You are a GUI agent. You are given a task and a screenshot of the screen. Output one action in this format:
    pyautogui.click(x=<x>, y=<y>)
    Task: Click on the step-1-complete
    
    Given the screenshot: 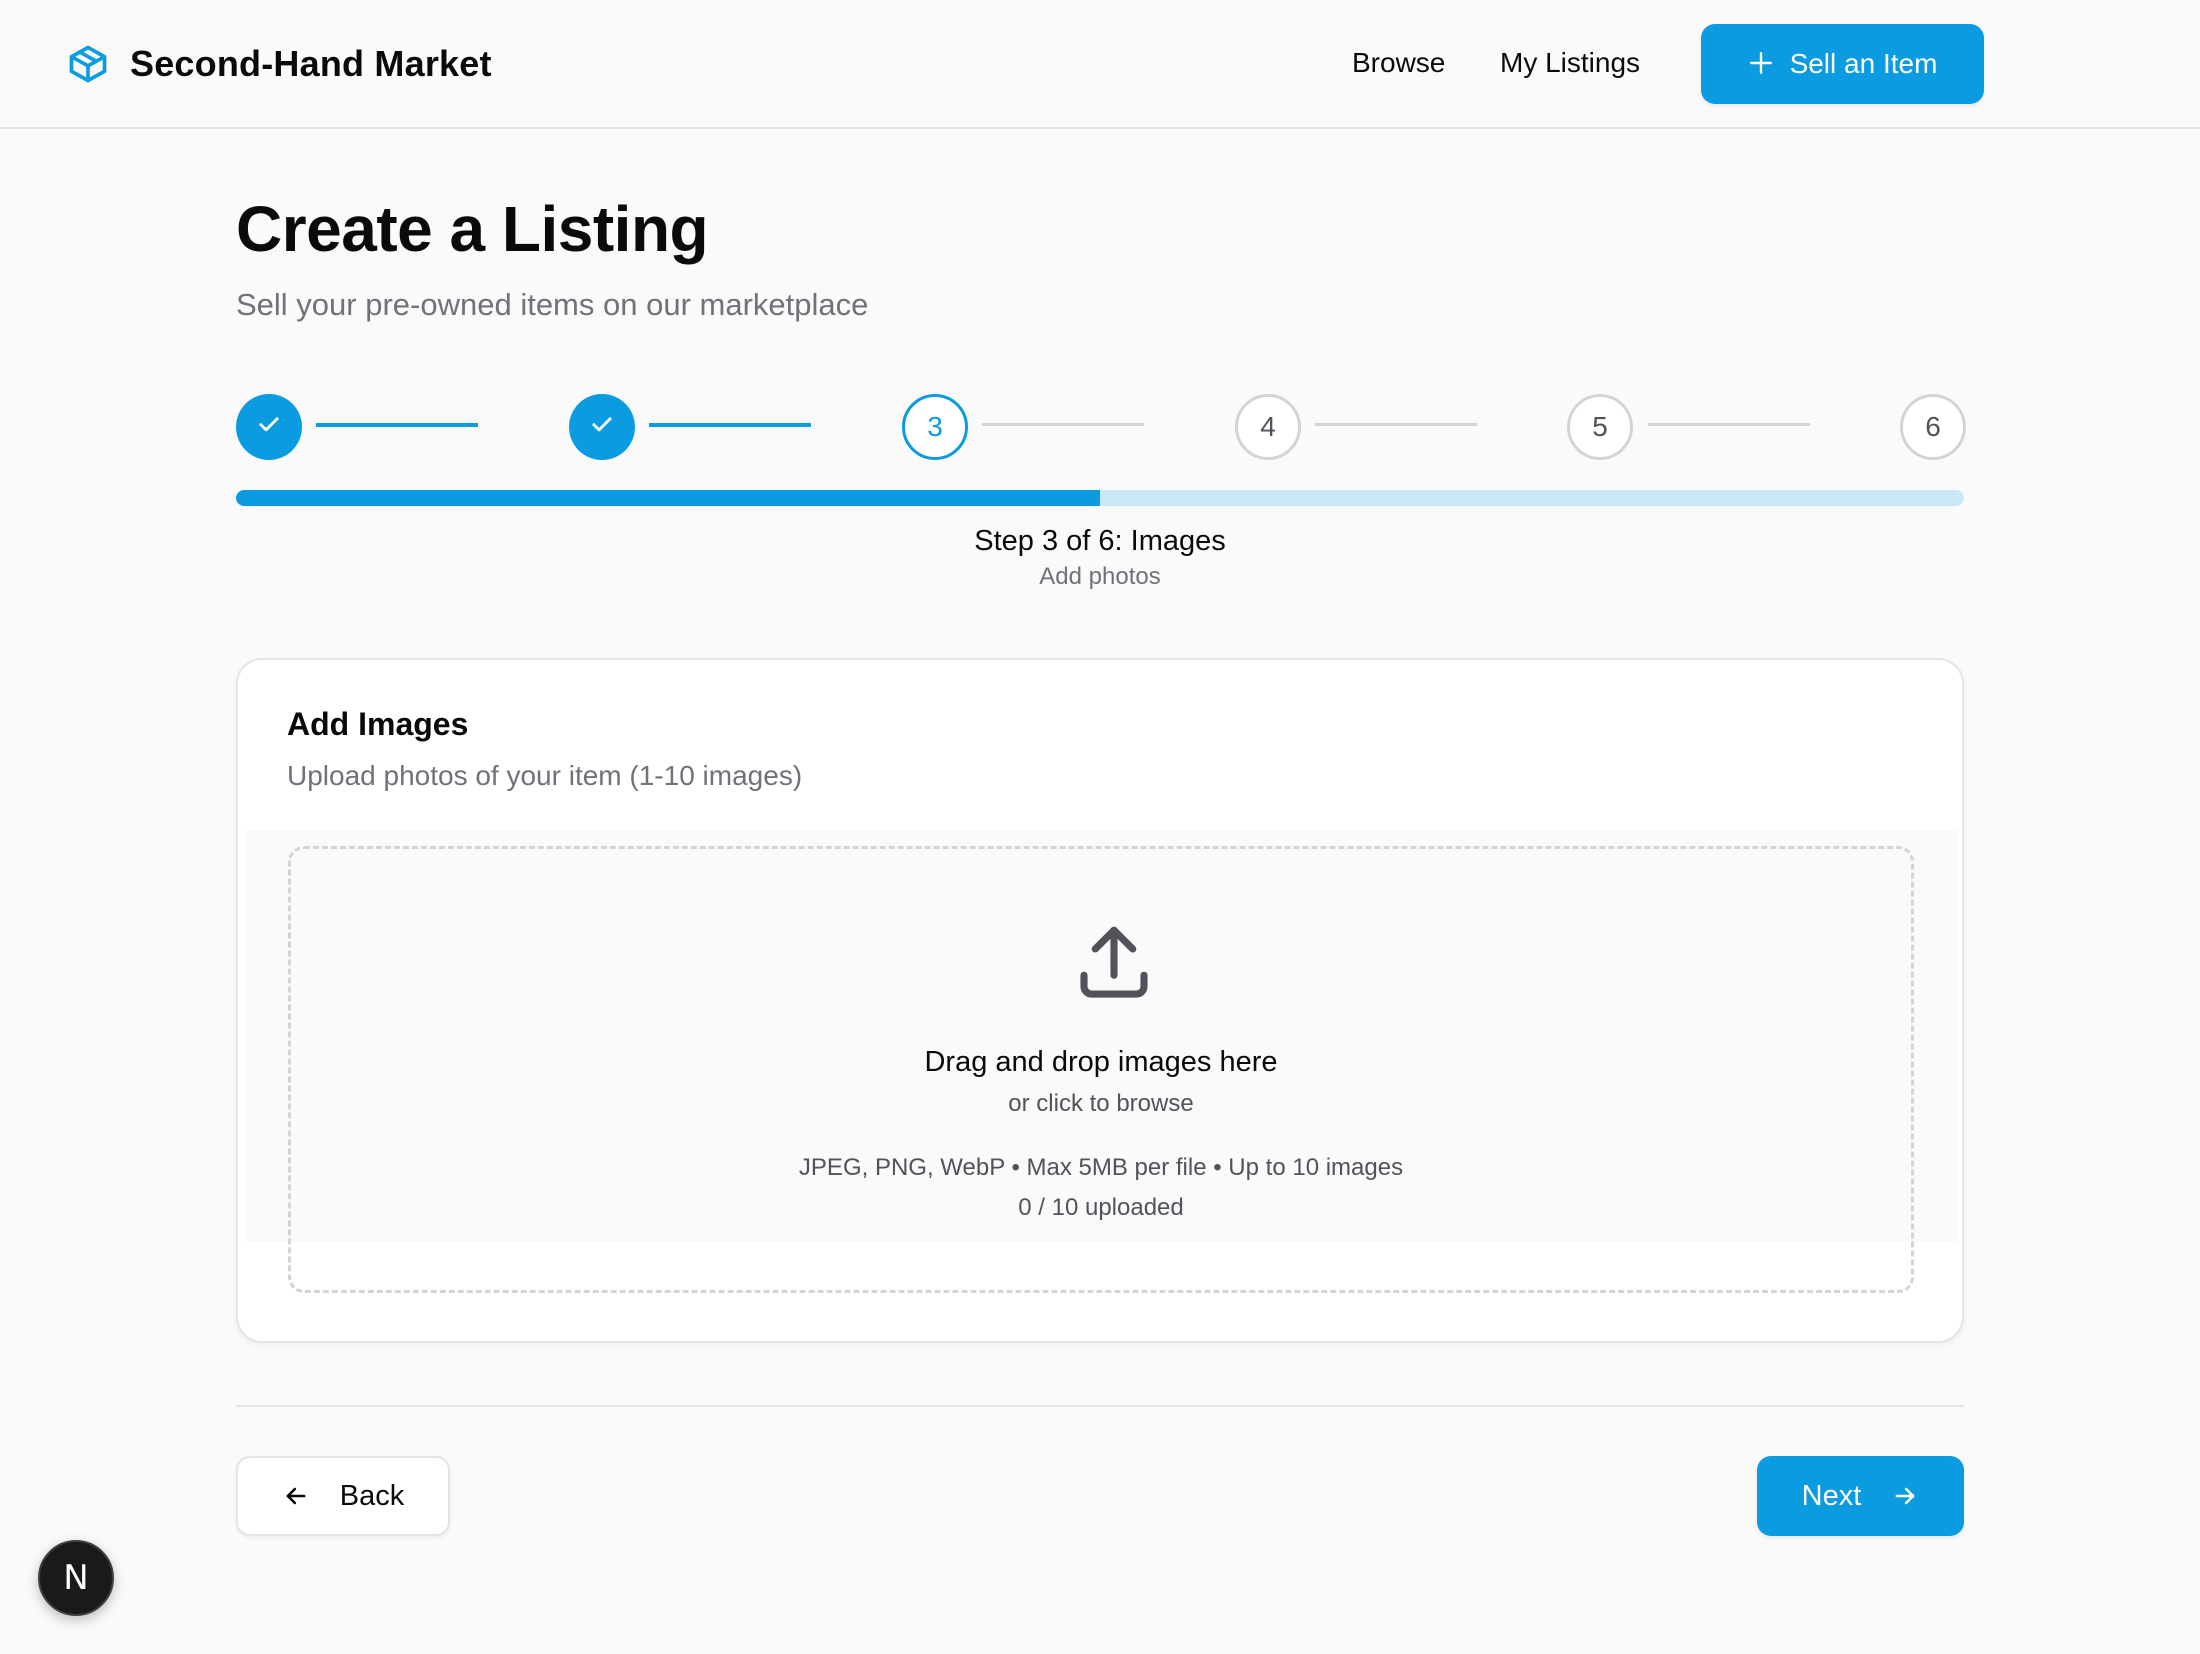 What is the action you would take?
    pyautogui.click(x=269, y=427)
    